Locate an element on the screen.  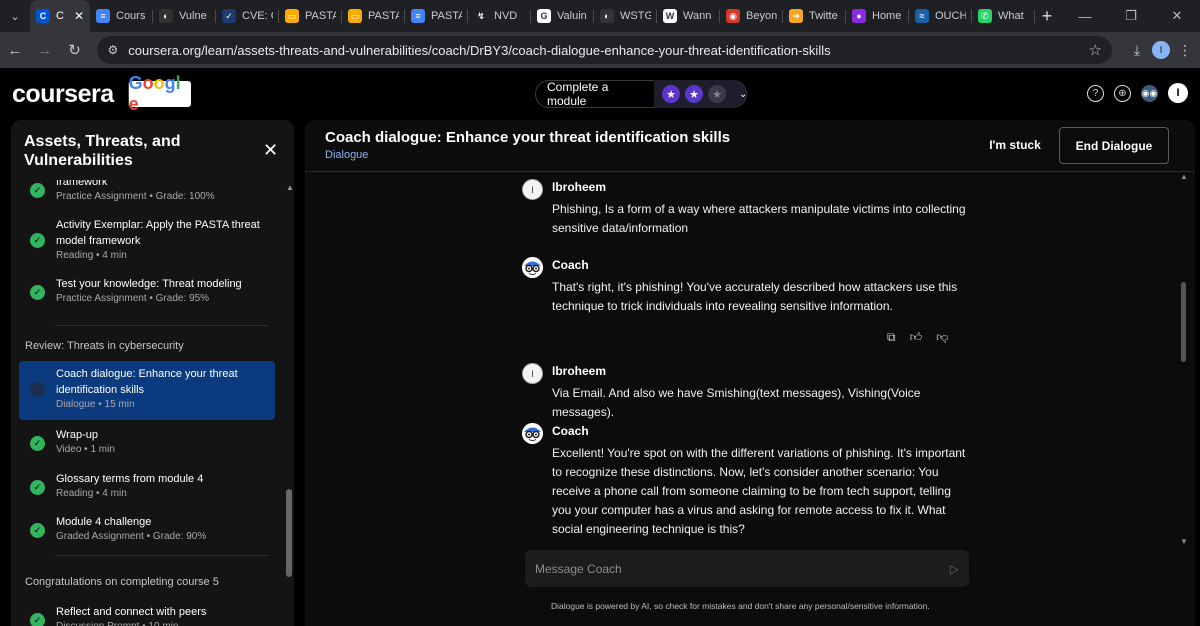
copy-icon: ⧉ is located at coordinates (891, 337).